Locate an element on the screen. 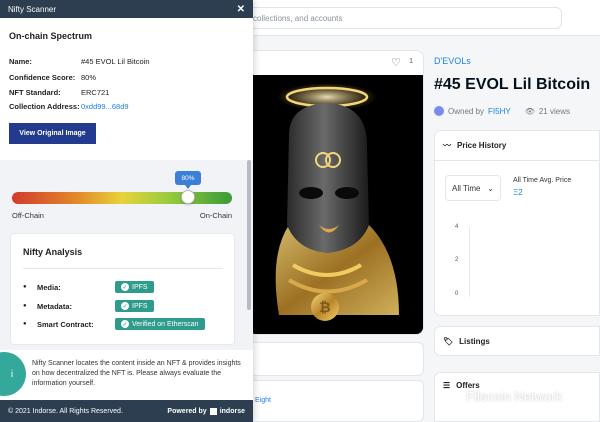 The height and width of the screenshot is (422, 600). on-chain-label: On-Chain is located at coordinates (215, 215).